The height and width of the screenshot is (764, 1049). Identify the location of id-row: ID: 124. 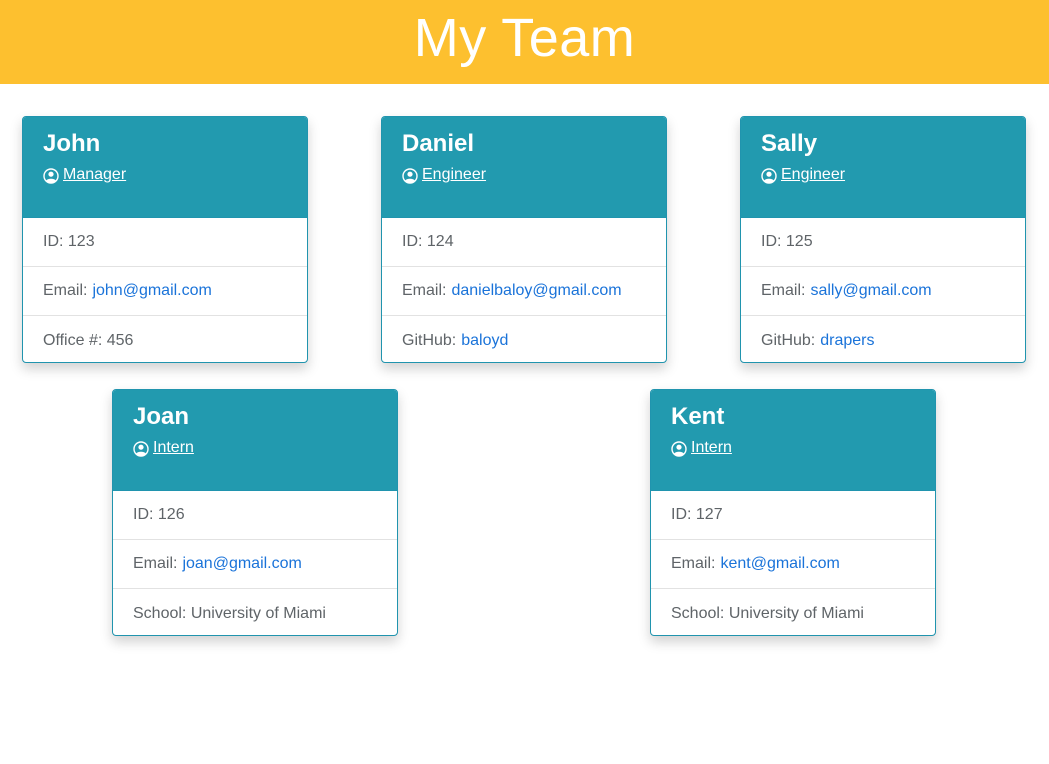
(524, 242).